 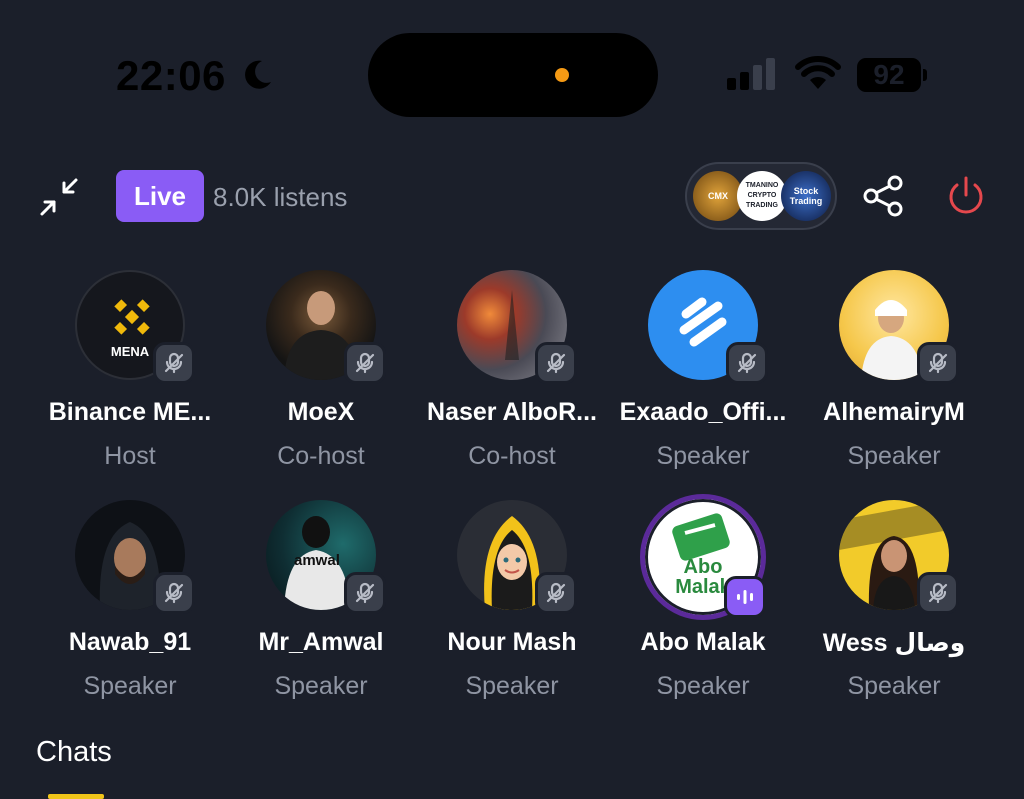 What do you see at coordinates (321, 600) in the screenshot?
I see `participant-mr-amwal: amwal Mr_Amwal Speaker` at bounding box center [321, 600].